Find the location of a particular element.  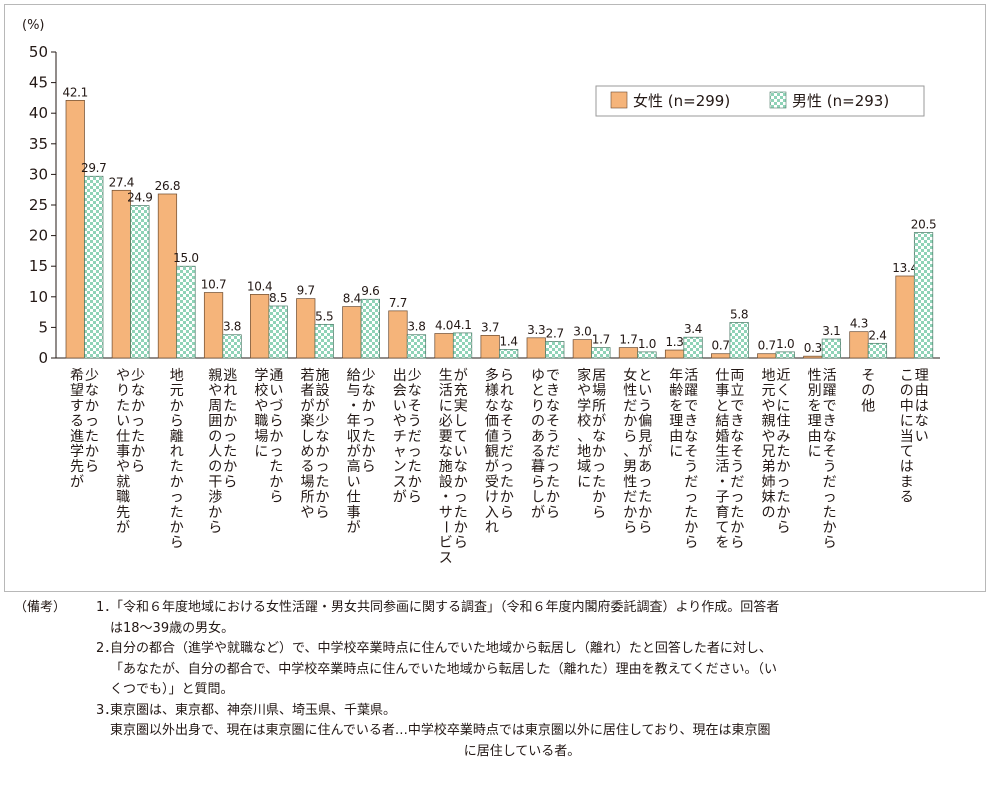

legend-swatch-female is located at coordinates (619, 100).